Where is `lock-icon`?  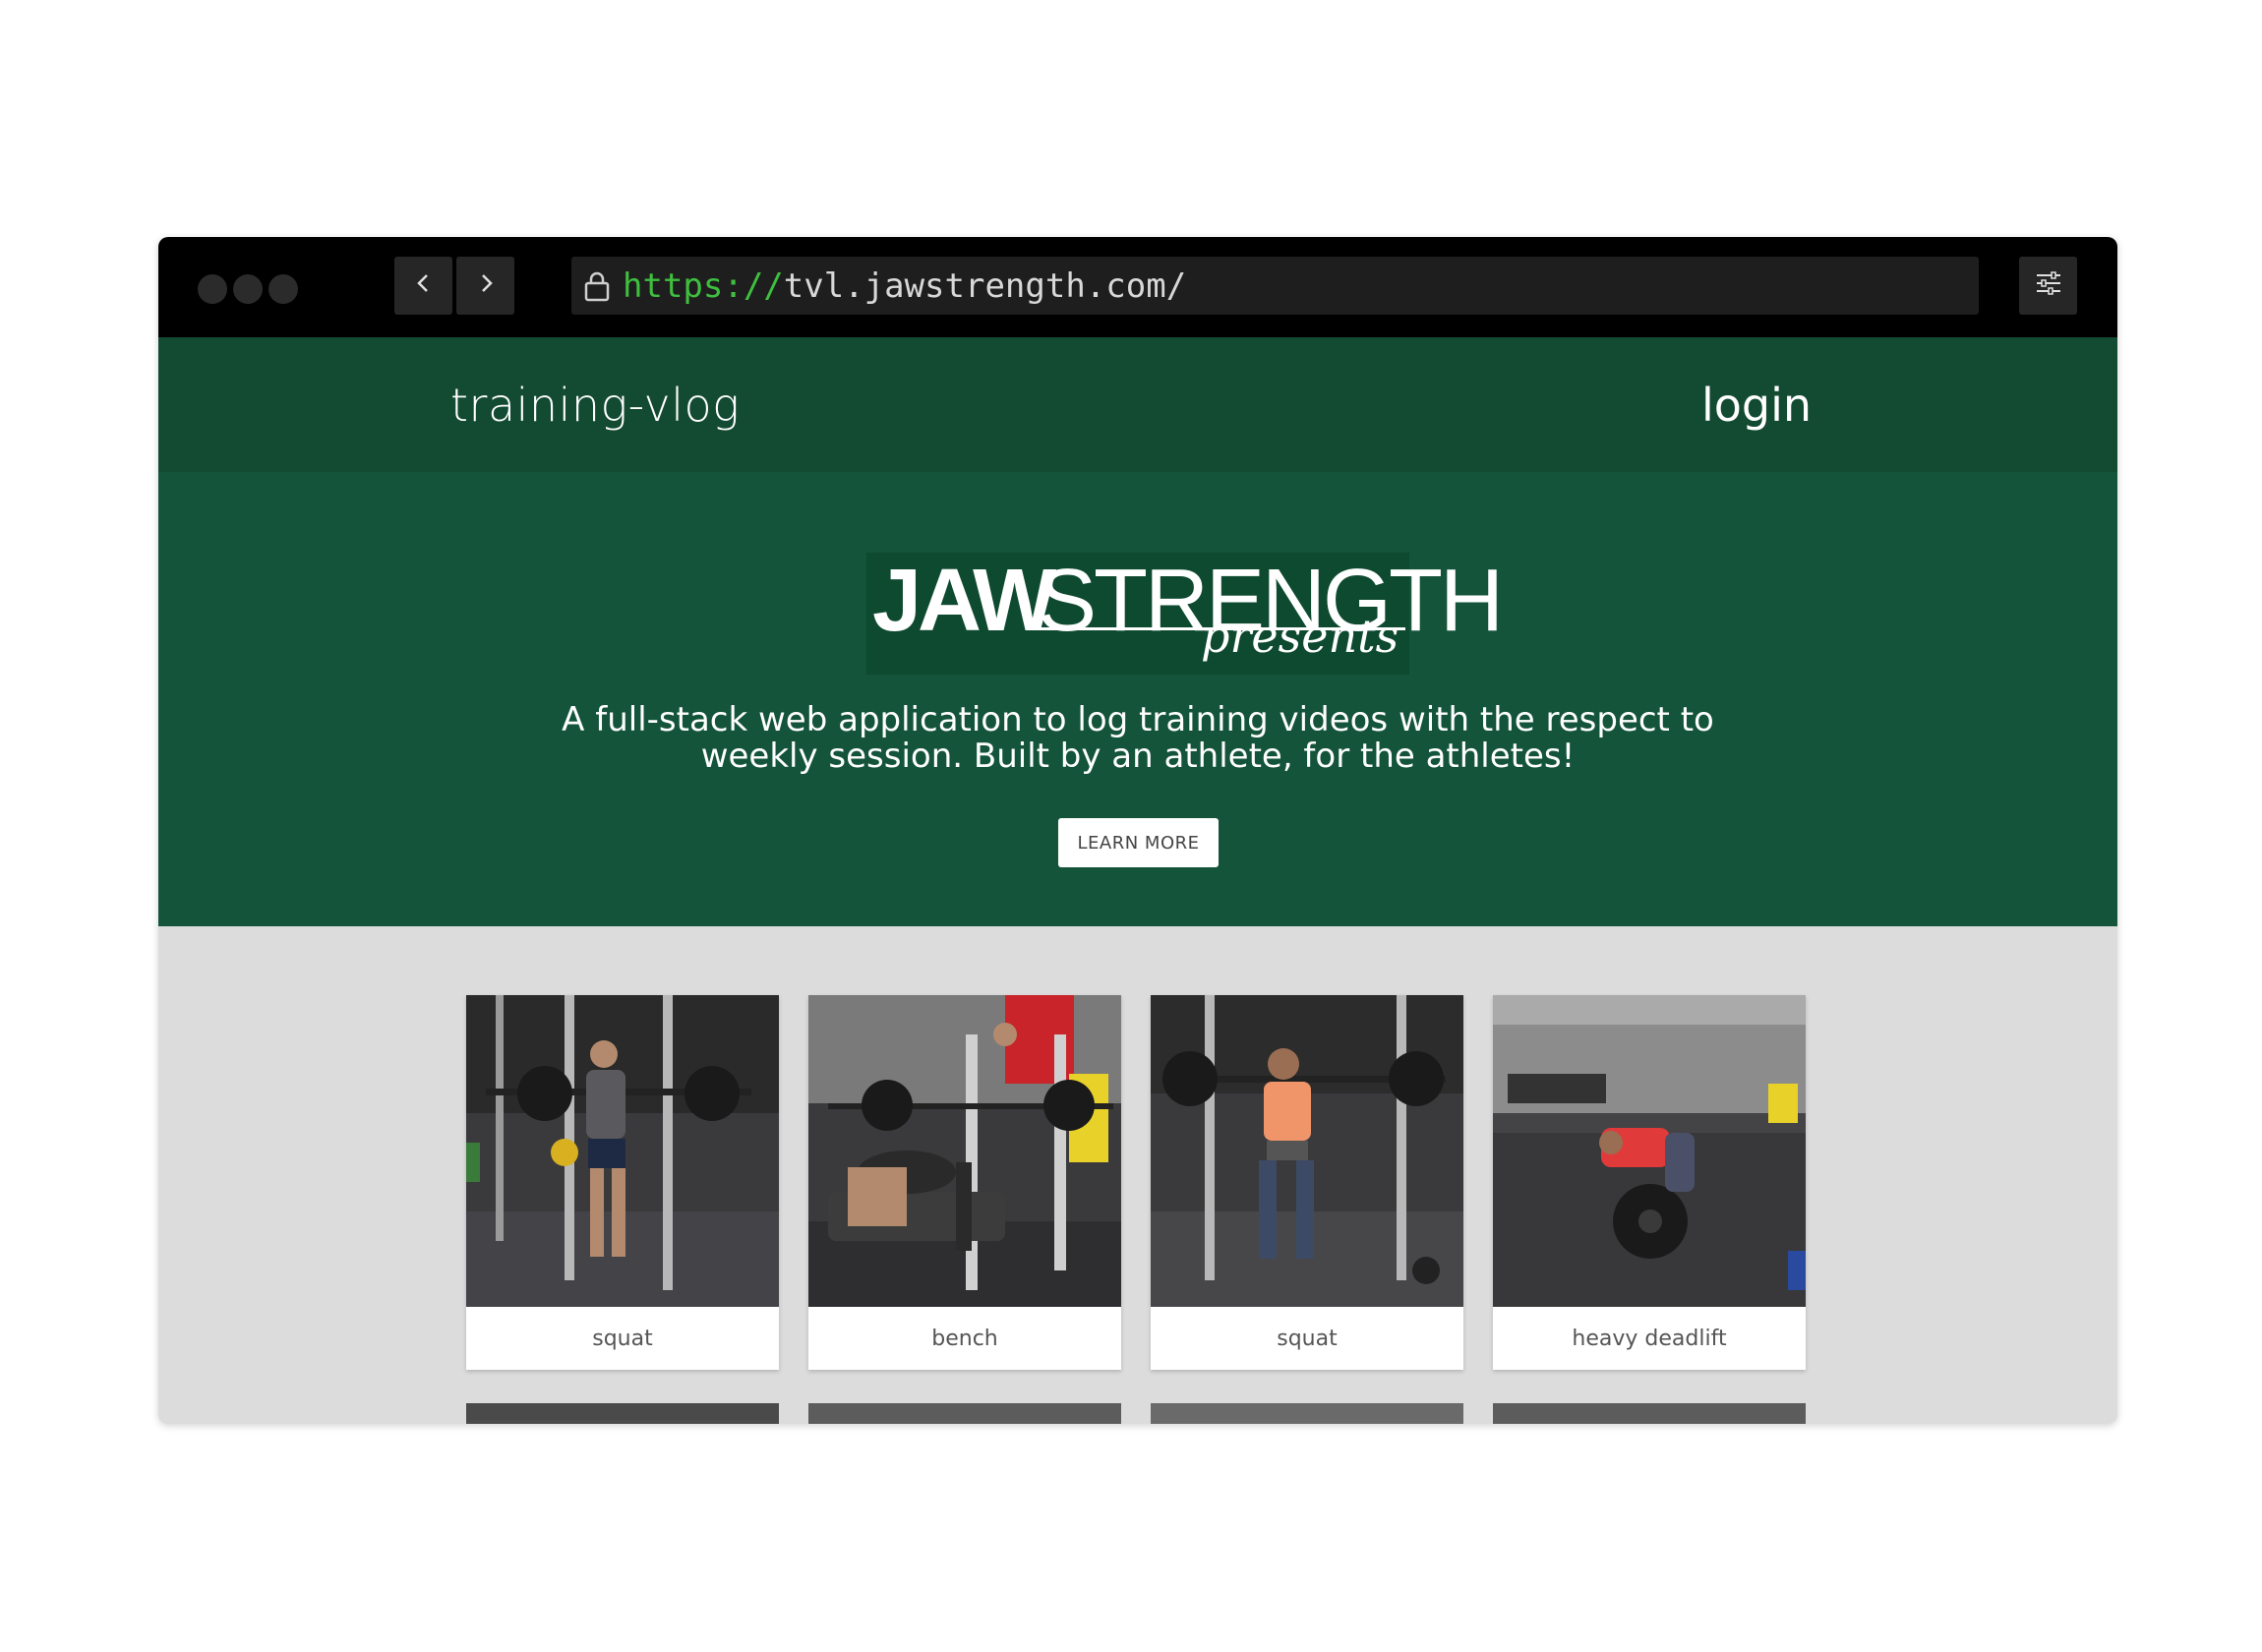
lock-icon is located at coordinates (597, 286).